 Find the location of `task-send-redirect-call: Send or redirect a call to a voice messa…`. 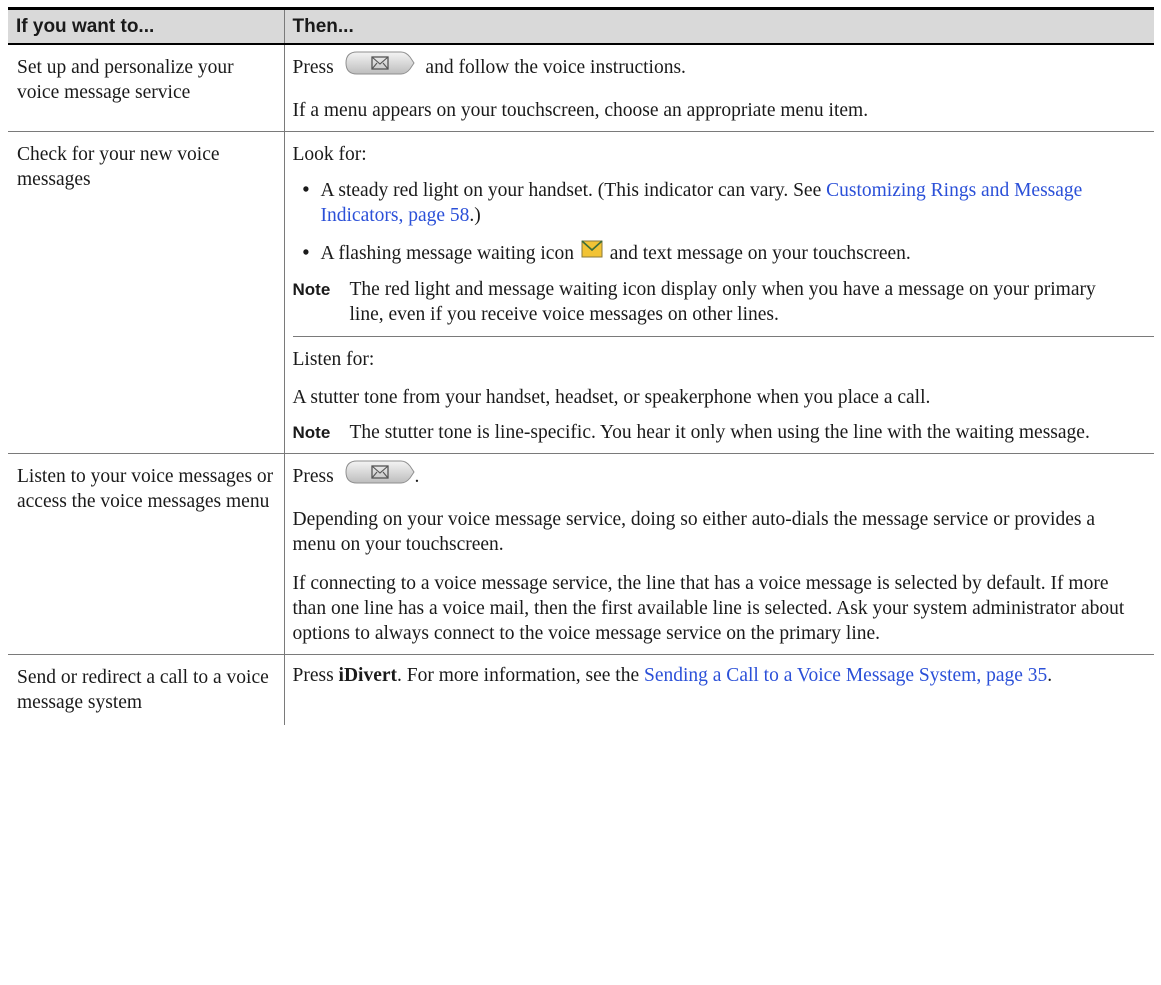

task-send-redirect-call: Send or redirect a call to a voice messa… is located at coordinates (146, 690).